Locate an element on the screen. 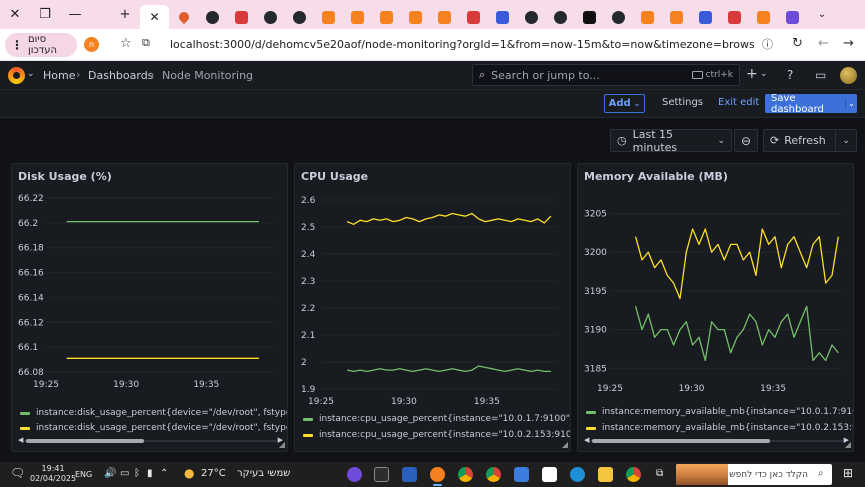 This screenshot has height=487, width=865. reload-icon: ↻ is located at coordinates (797, 43).